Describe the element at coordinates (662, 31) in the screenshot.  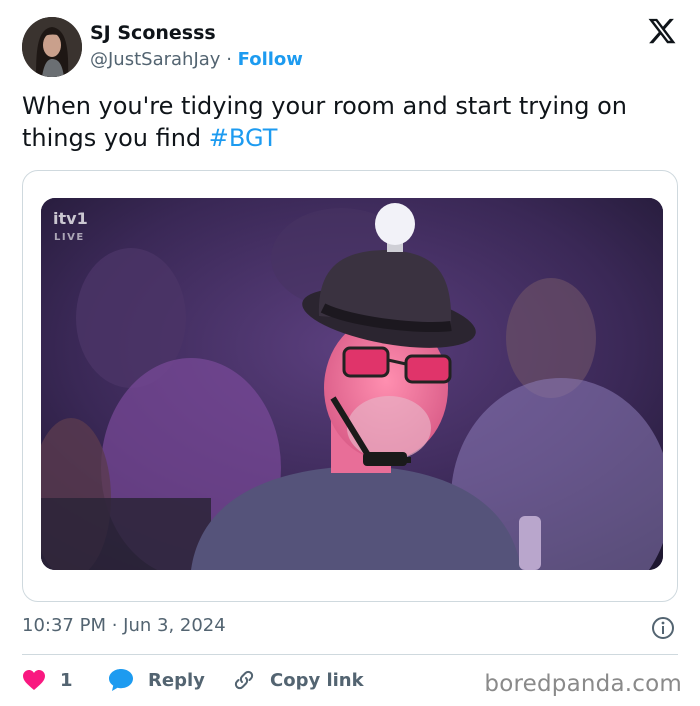
I see `x-logo-icon` at that location.